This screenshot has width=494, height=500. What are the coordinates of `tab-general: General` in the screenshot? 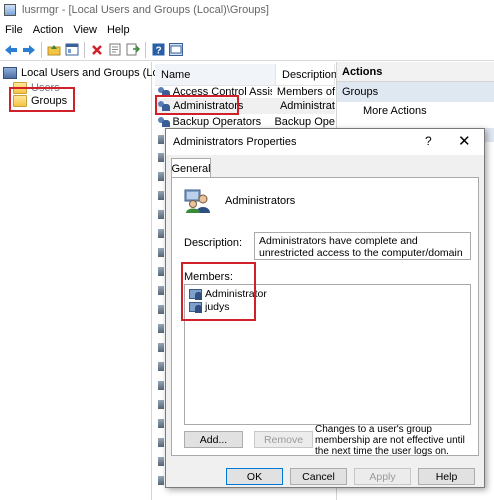 It's located at (191, 168).